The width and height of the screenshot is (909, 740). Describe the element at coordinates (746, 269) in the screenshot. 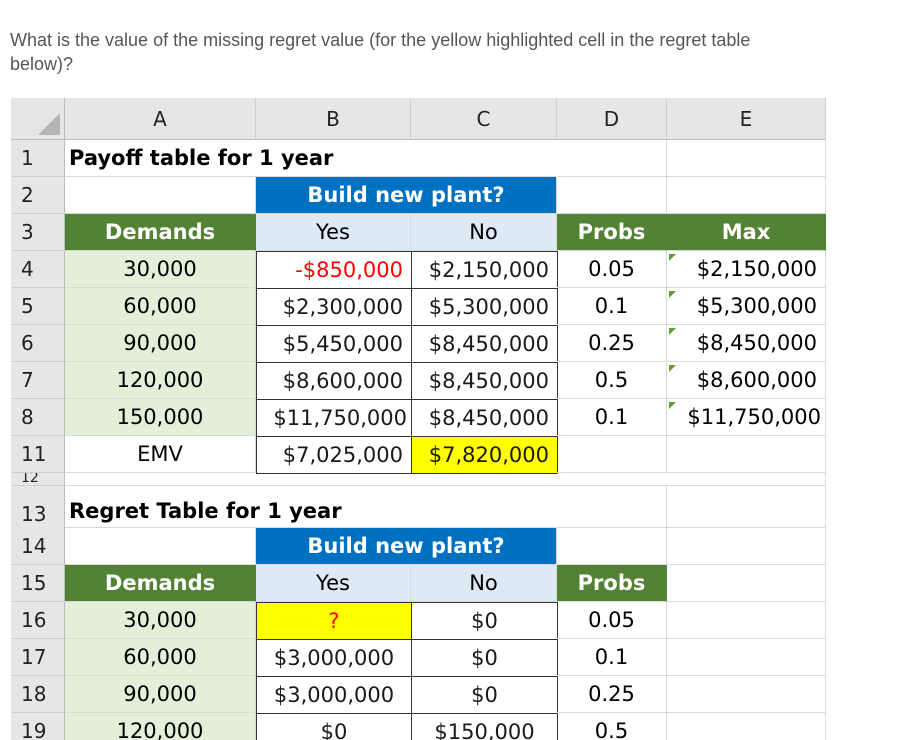

I see `payoff-max: $2,150,000` at that location.